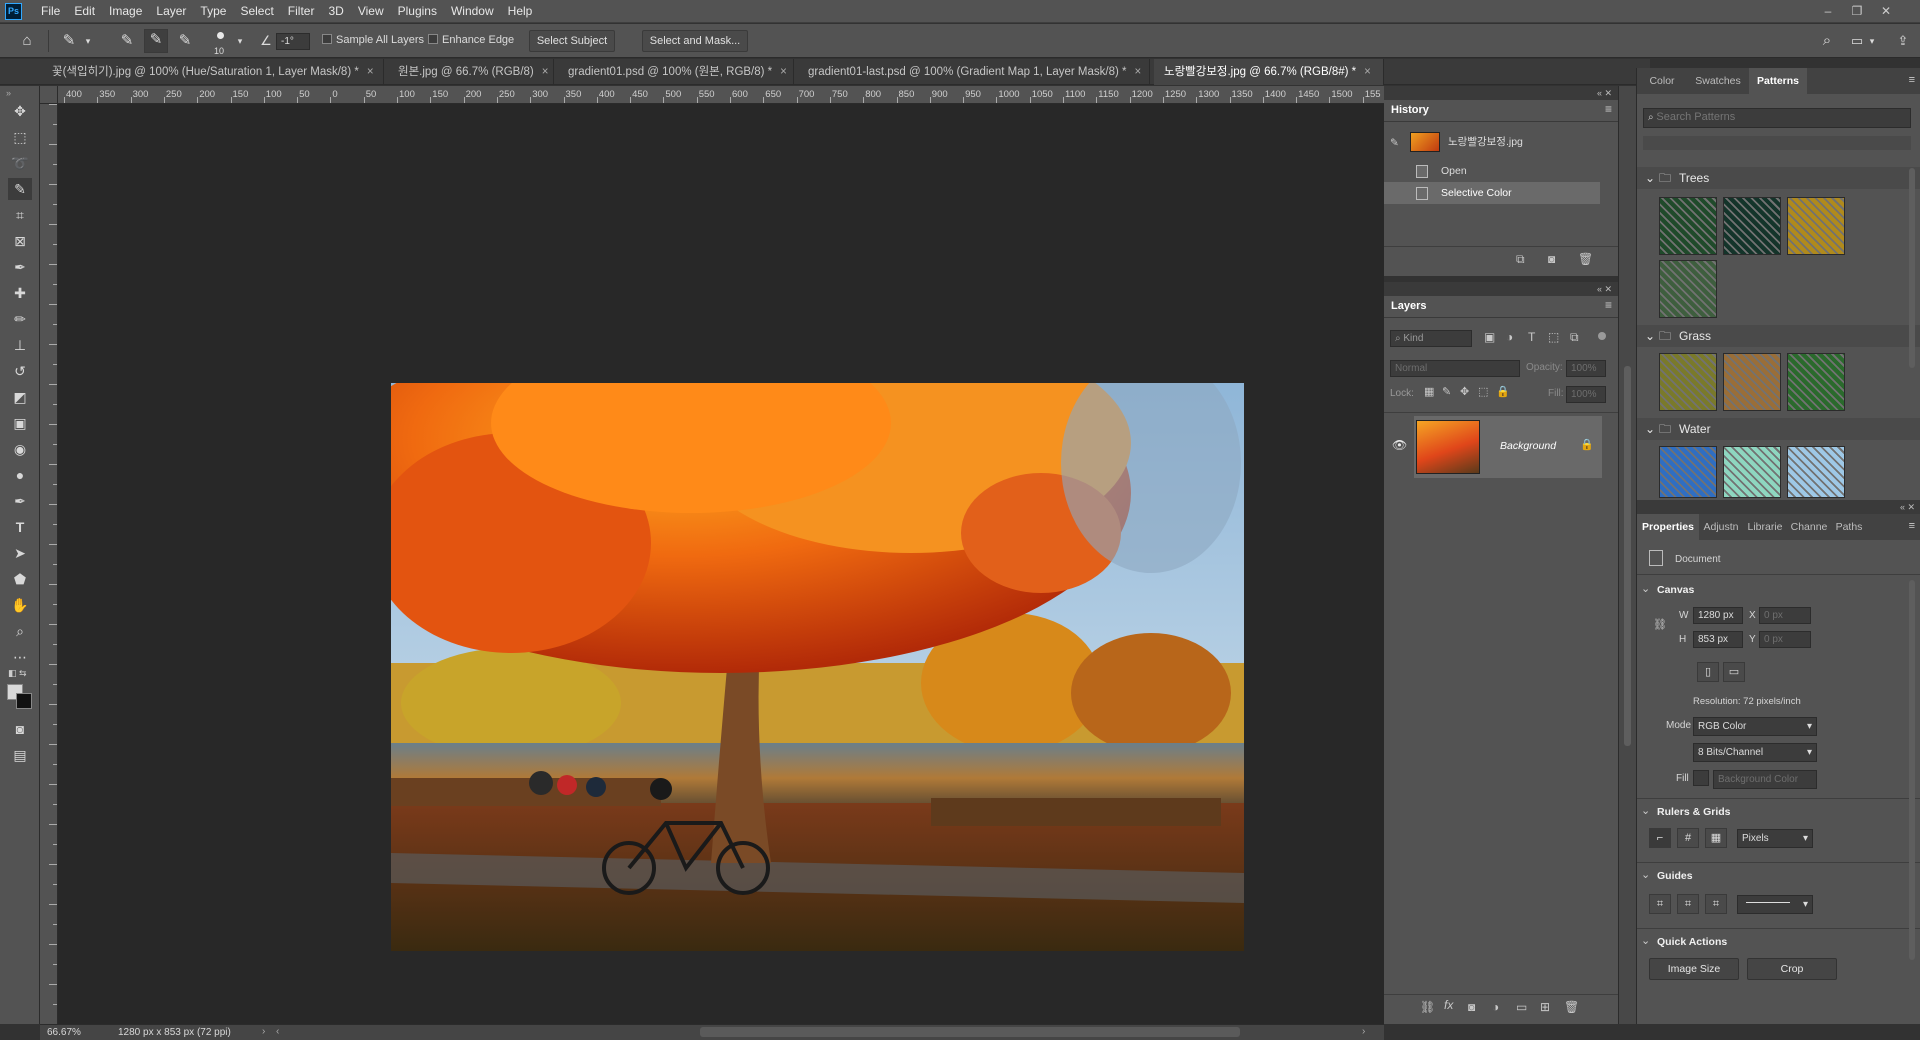 This screenshot has height=1040, width=1920. Describe the element at coordinates (277, 1031) in the screenshot. I see `scroll-left-icon: ‹` at that location.